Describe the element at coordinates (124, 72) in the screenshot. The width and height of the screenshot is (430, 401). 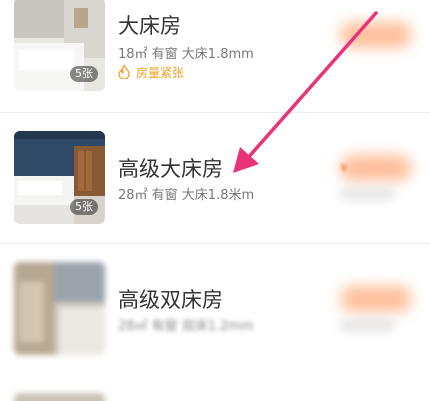
I see `fire-icon` at that location.